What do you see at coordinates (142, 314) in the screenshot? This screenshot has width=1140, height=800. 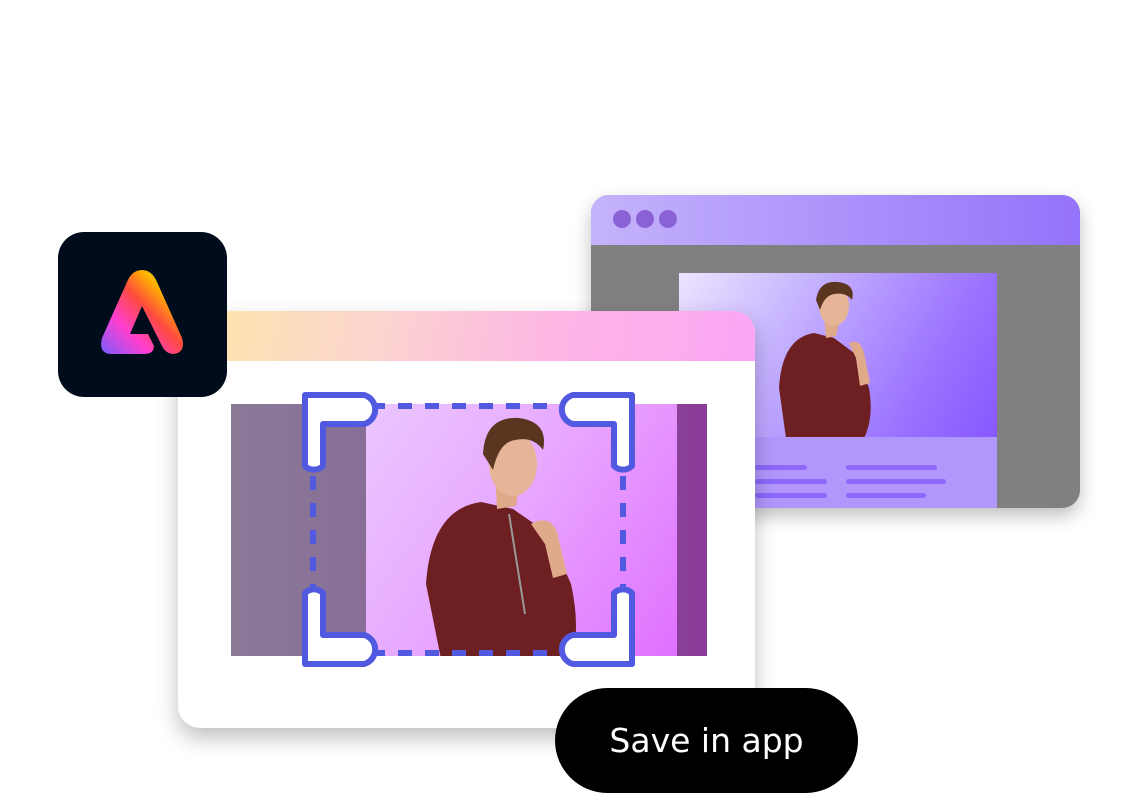 I see `adobe-express-logo-icon` at bounding box center [142, 314].